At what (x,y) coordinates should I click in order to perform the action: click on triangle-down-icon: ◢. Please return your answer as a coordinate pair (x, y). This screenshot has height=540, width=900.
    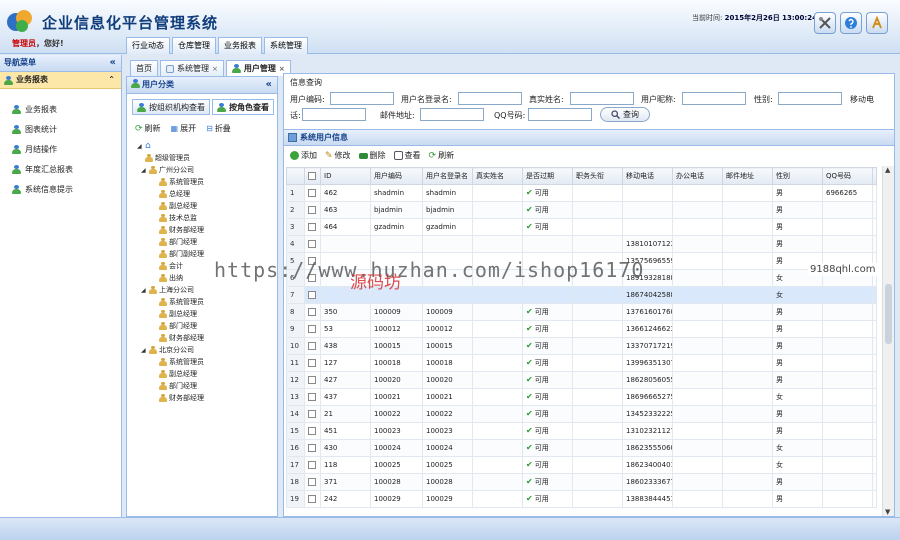
    Looking at the image, I should click on (140, 146).